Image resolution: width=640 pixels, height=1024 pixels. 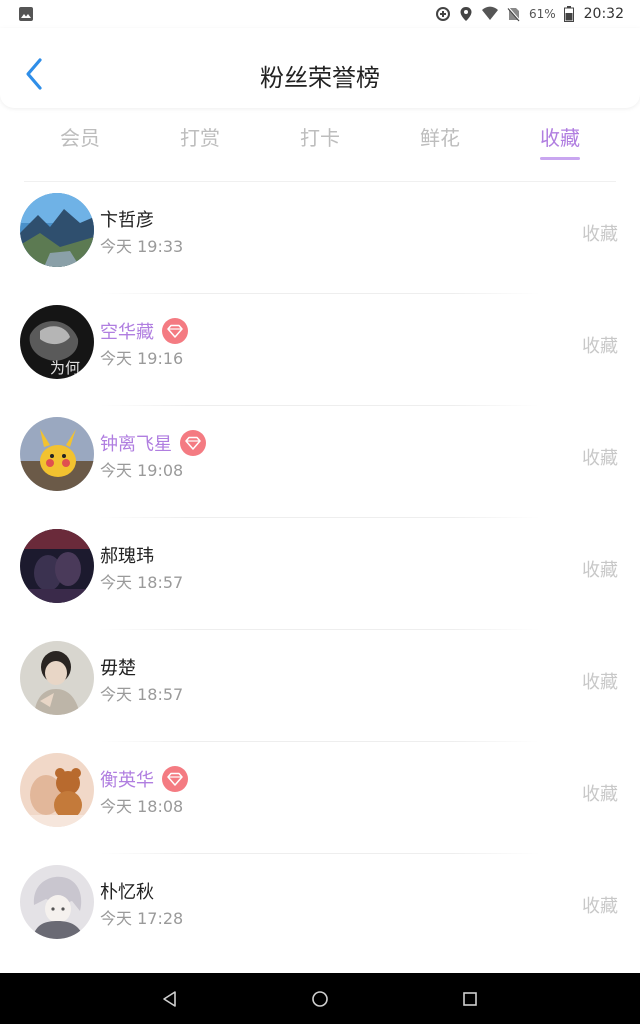 I want to click on system-nav-bar, so click(x=320, y=998).